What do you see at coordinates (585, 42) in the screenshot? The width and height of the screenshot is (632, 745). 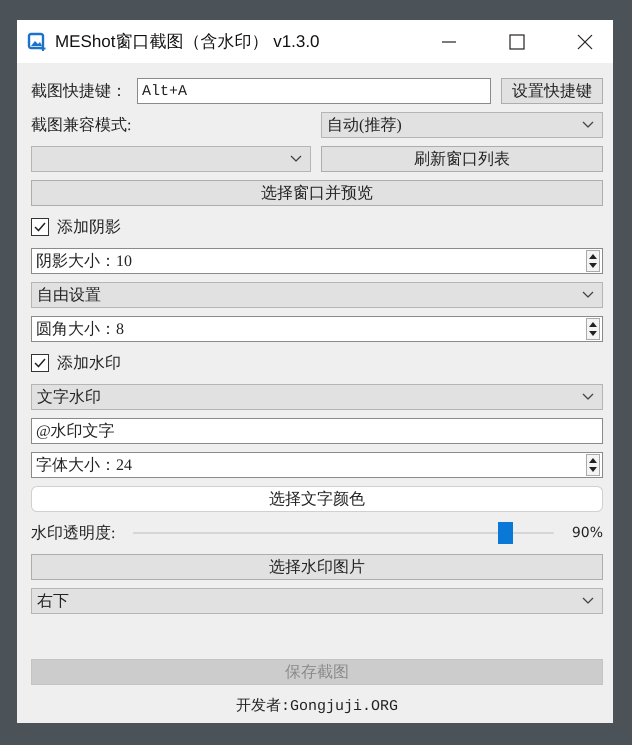 I see `close-icon` at bounding box center [585, 42].